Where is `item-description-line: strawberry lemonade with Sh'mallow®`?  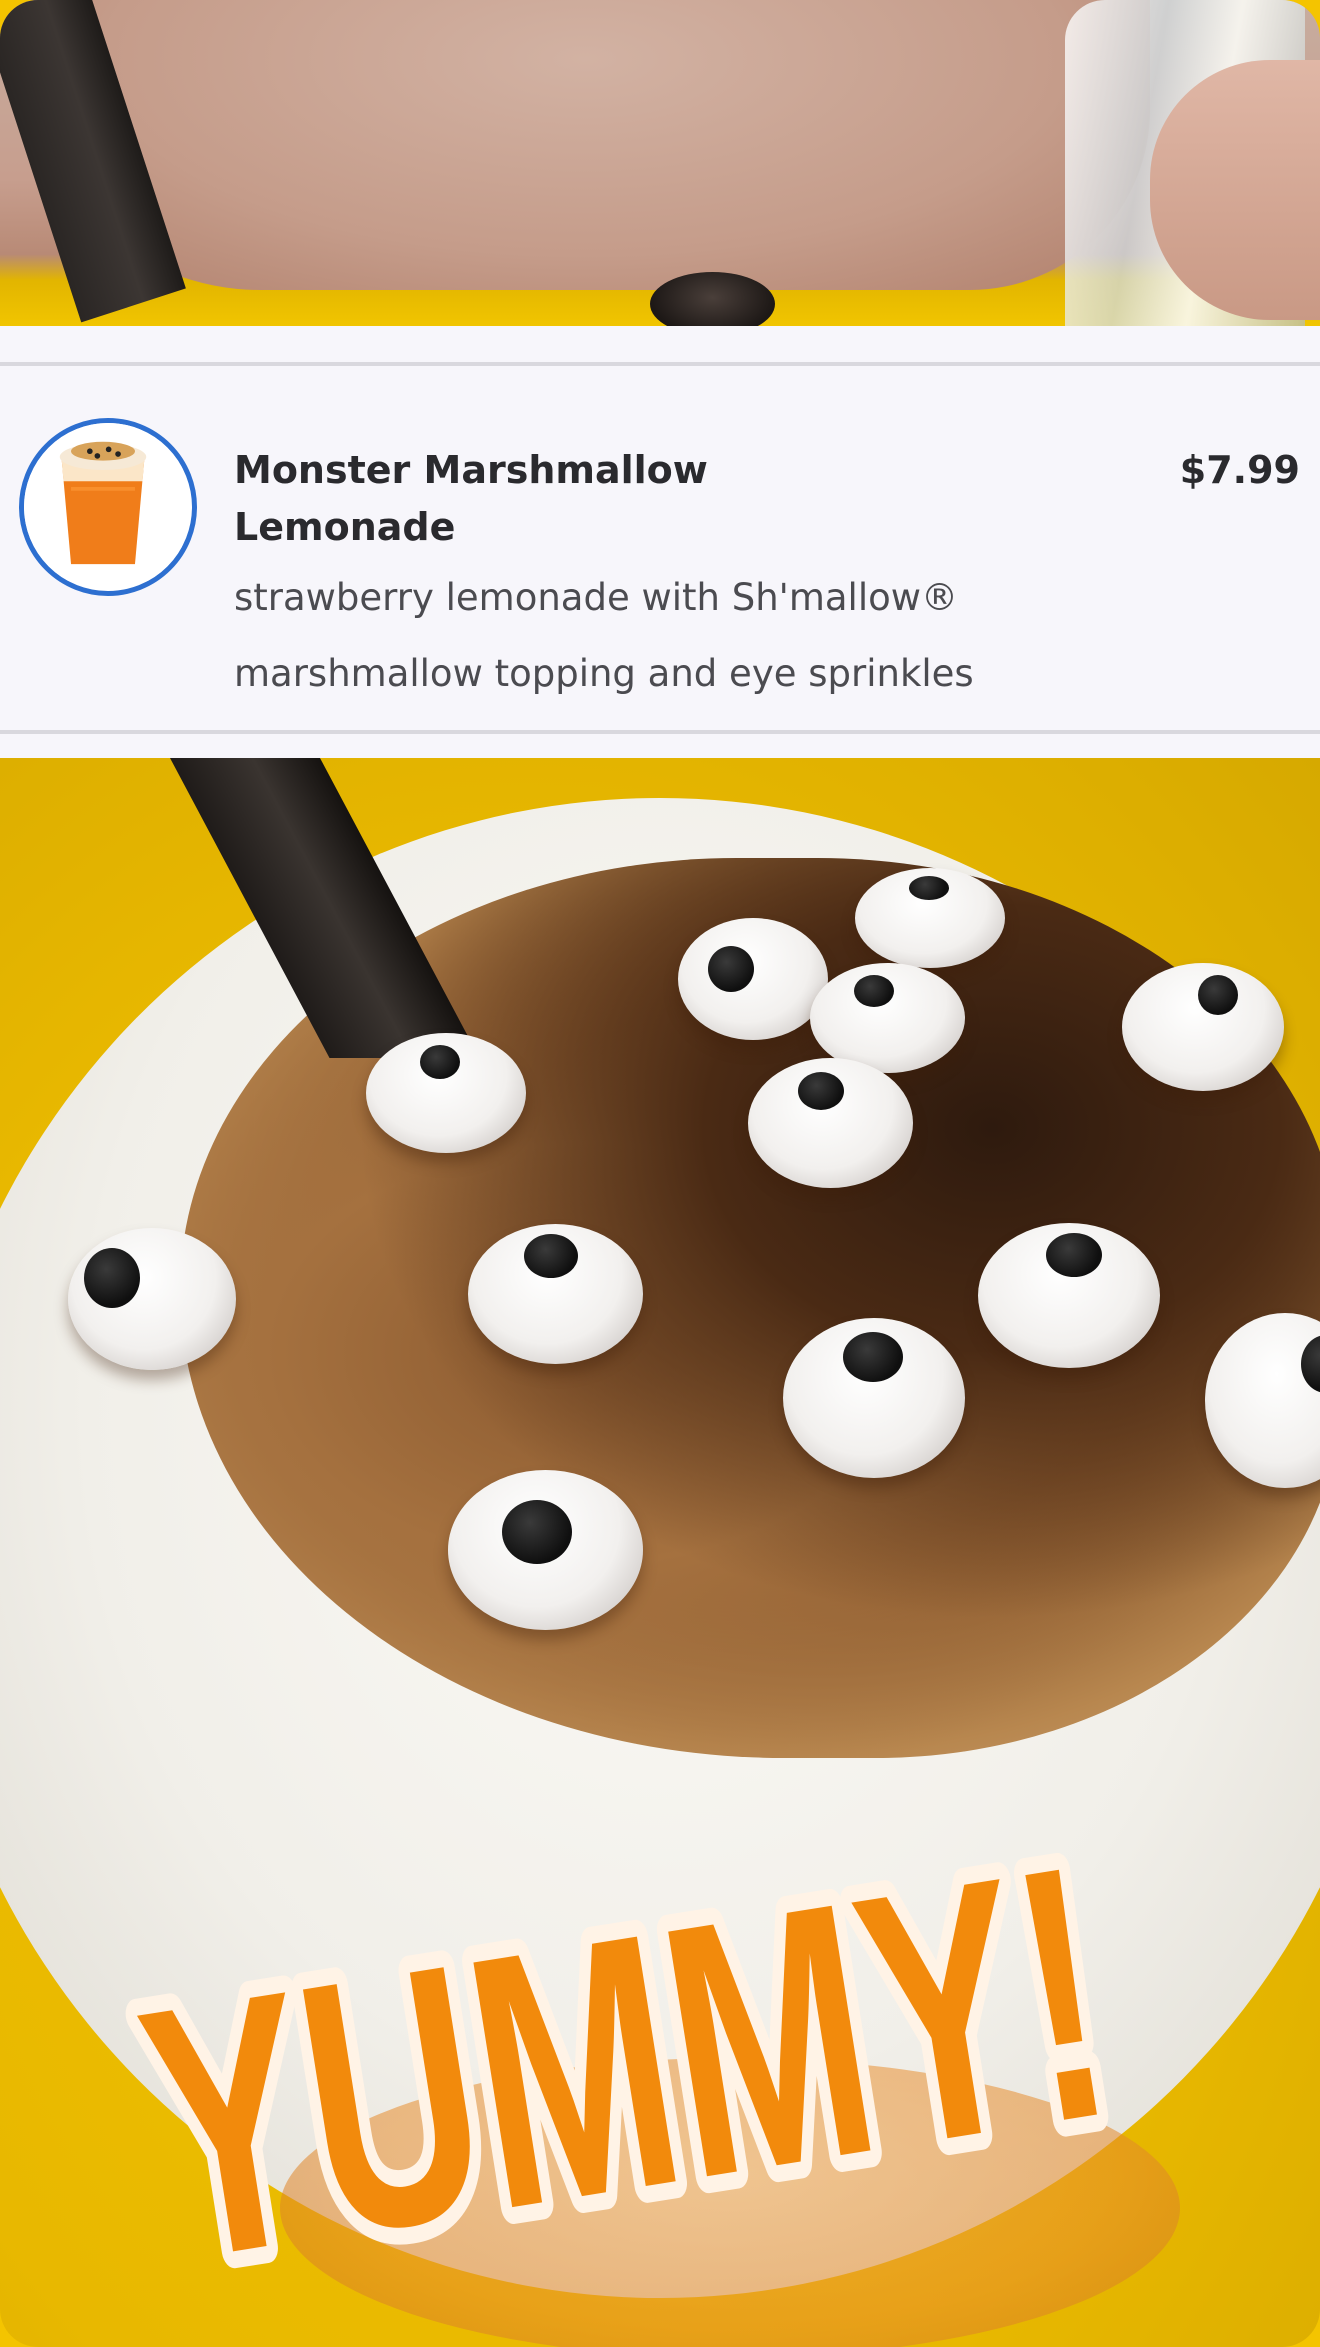 item-description-line: strawberry lemonade with Sh'mallow® is located at coordinates (596, 597).